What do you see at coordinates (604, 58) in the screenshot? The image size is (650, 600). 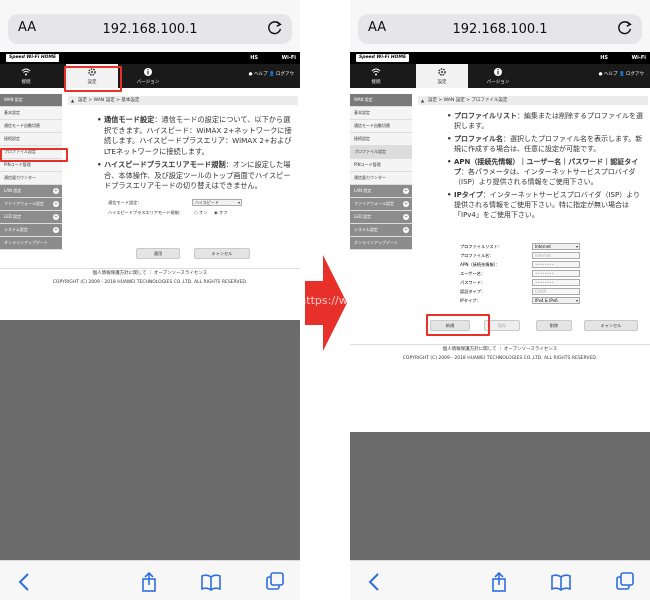 I see `hs-badge: HS` at bounding box center [604, 58].